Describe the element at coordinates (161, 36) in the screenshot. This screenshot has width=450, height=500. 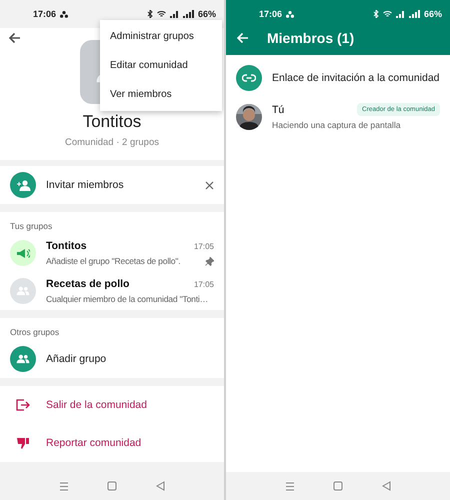
I see `menu-item: Administrar grupos` at that location.